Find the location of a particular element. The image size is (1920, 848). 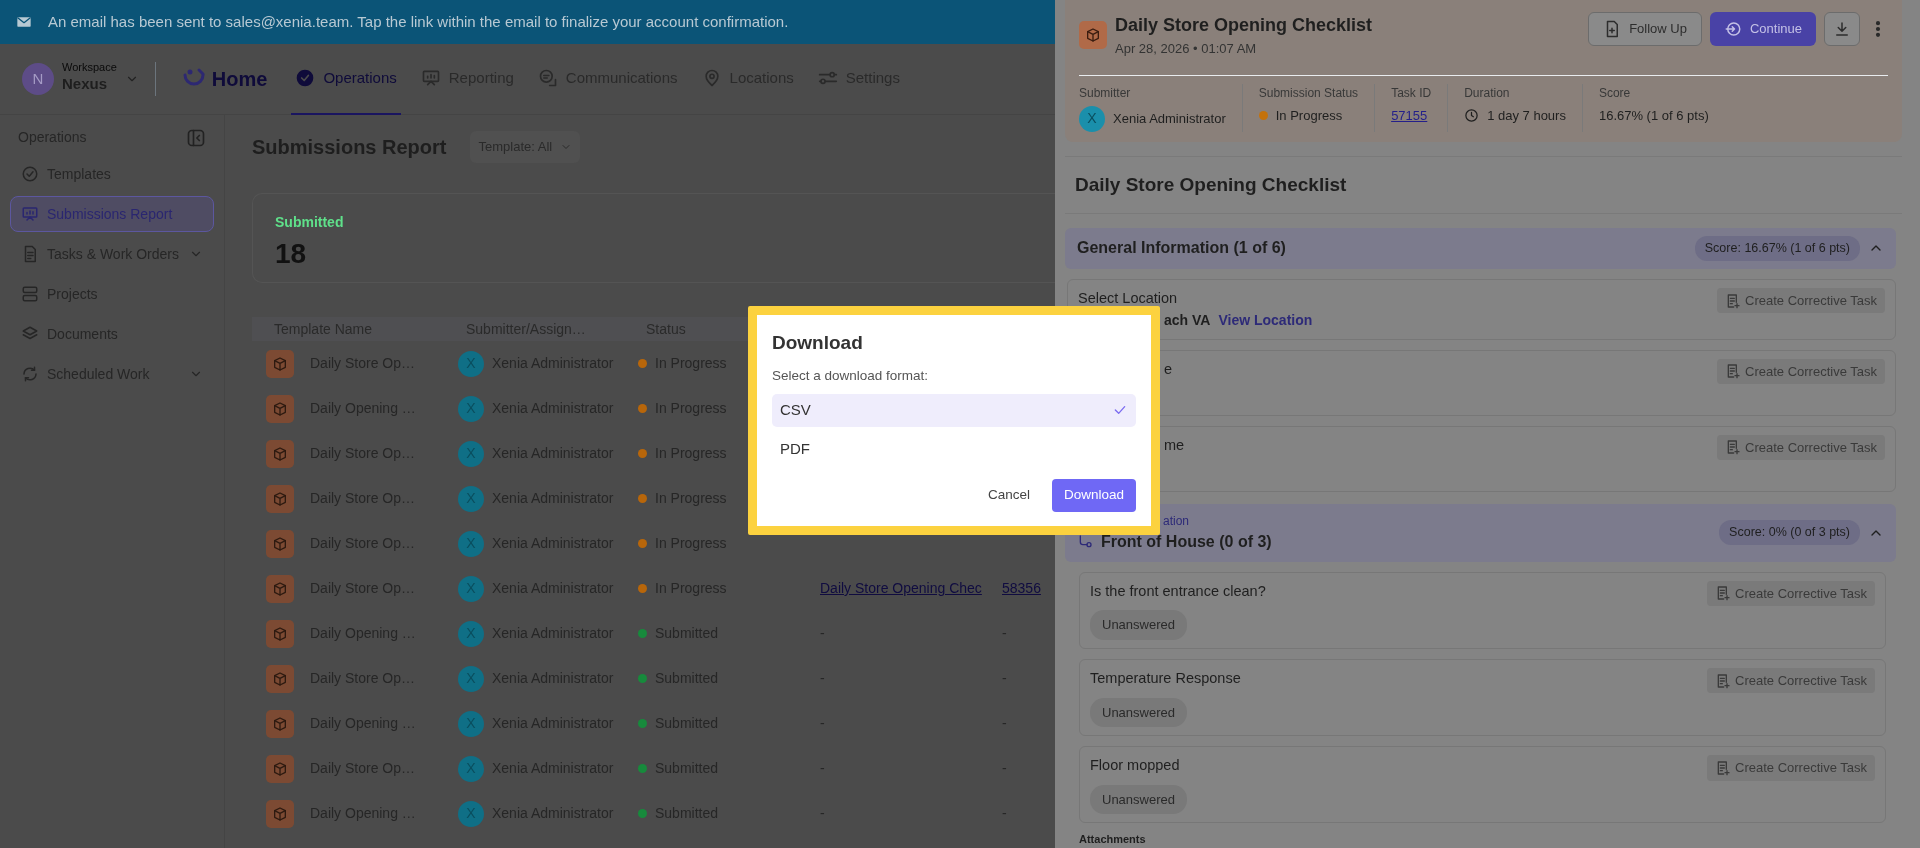

question-text: Is the front entrance clean? is located at coordinates (1178, 591).